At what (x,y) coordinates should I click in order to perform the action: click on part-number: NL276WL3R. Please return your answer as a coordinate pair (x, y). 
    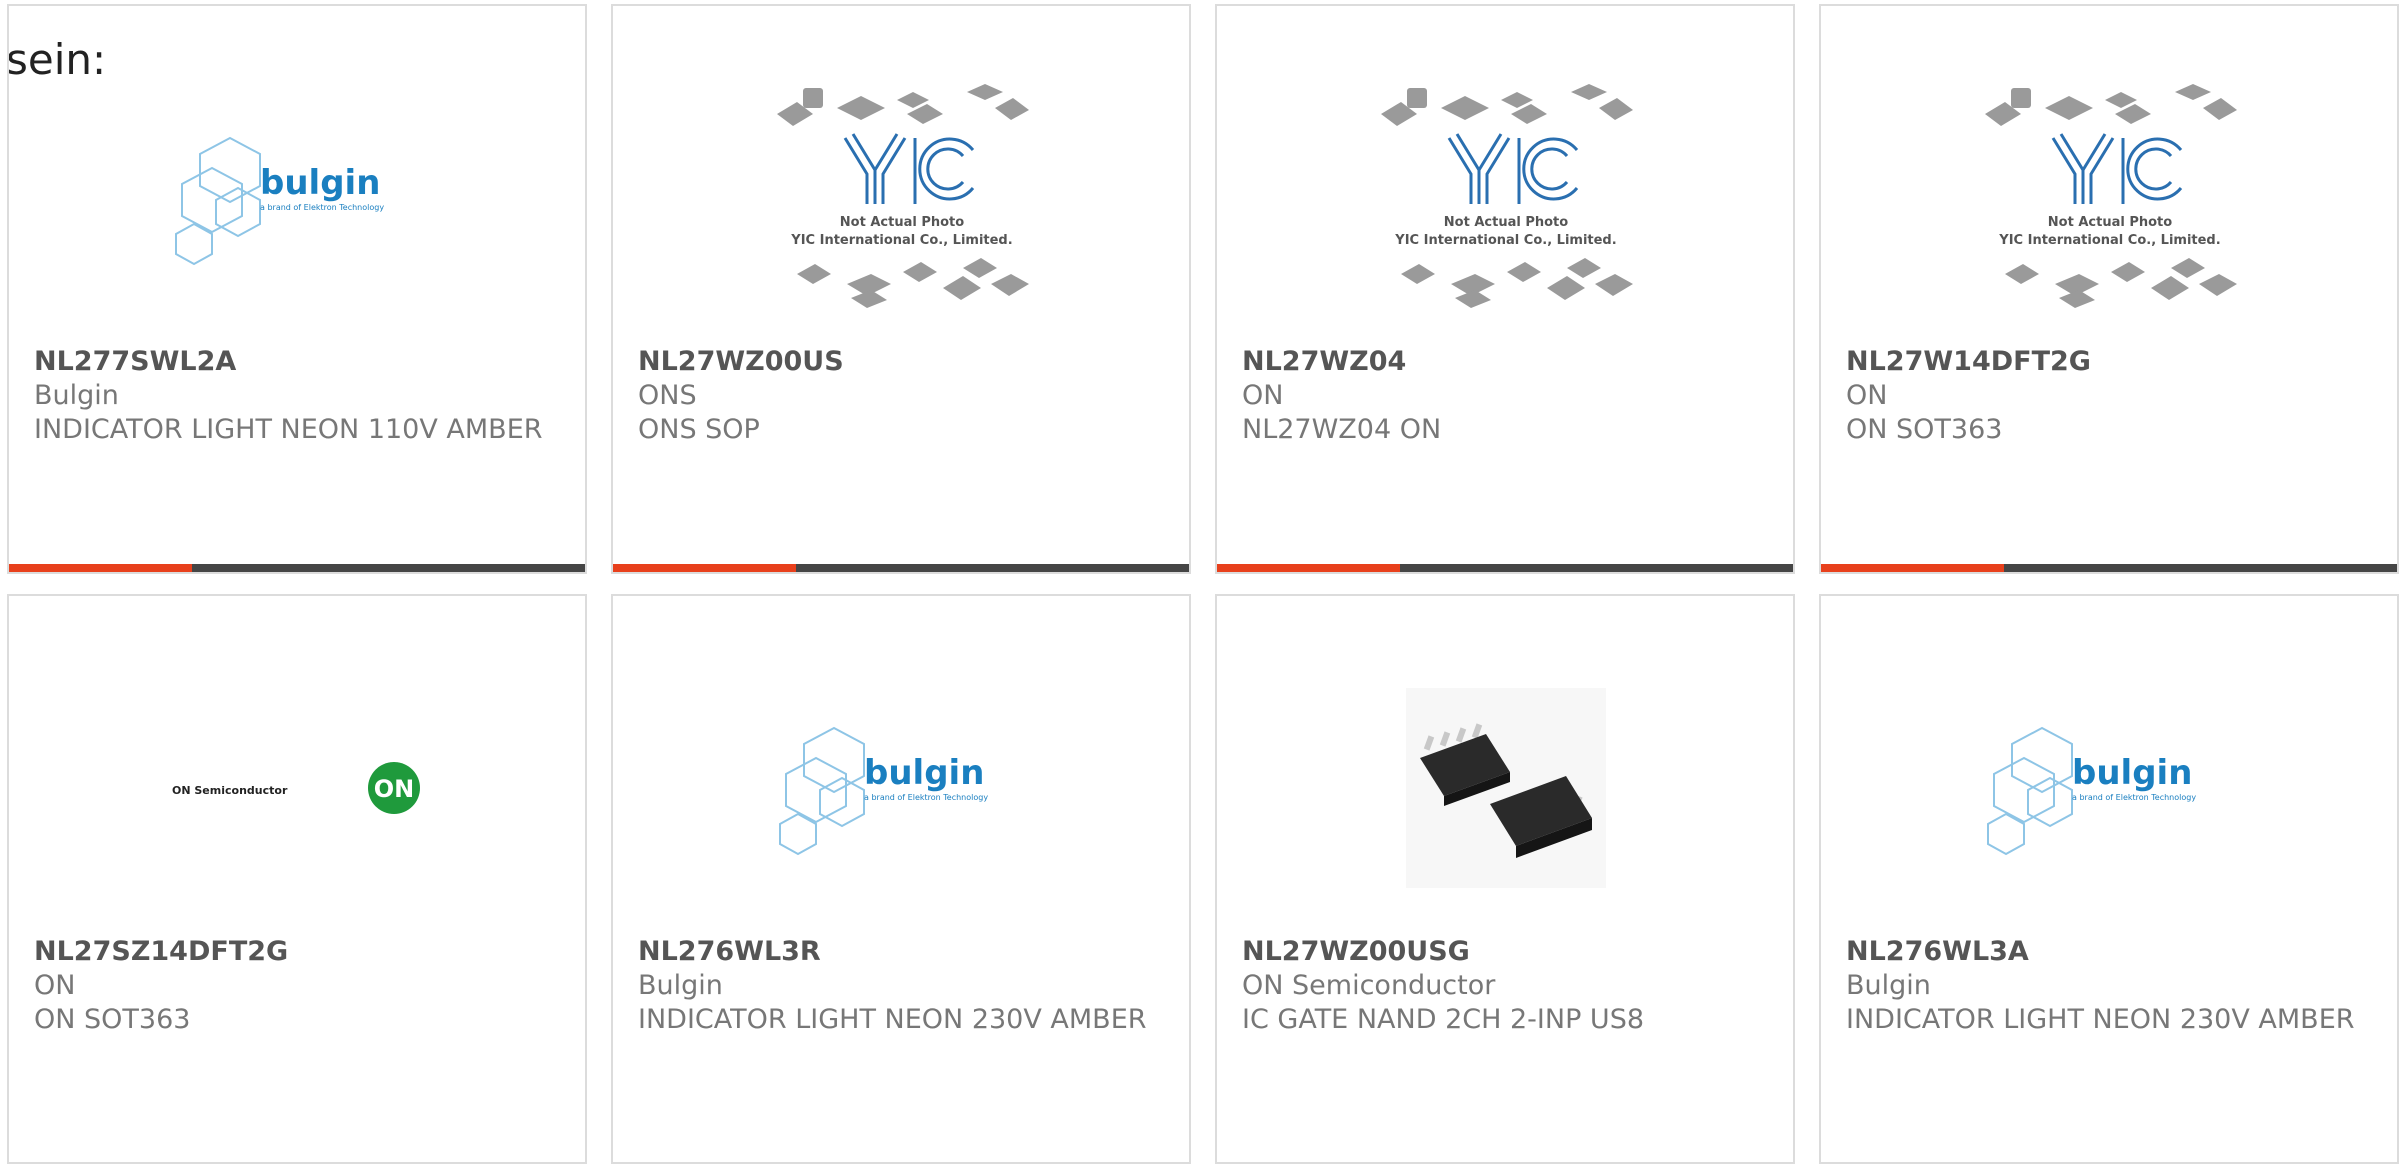
    Looking at the image, I should click on (729, 951).